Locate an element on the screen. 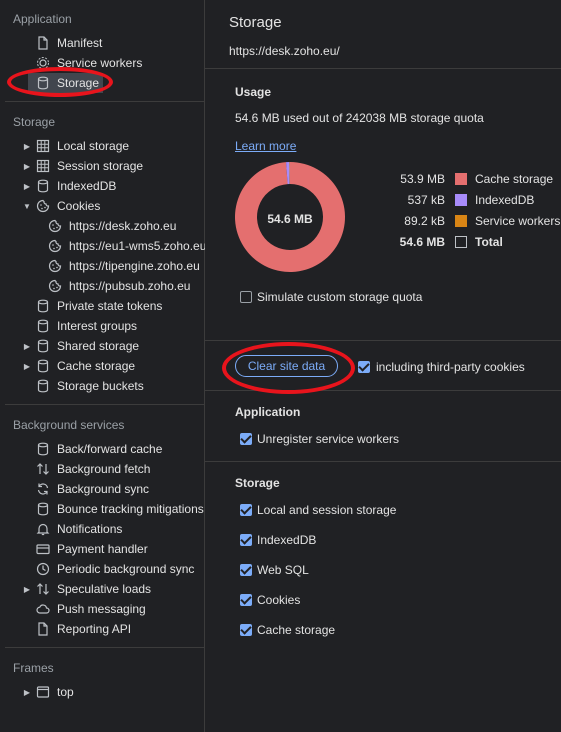 The image size is (561, 732). unregister-sw-label: Unregister service workers is located at coordinates (328, 439).